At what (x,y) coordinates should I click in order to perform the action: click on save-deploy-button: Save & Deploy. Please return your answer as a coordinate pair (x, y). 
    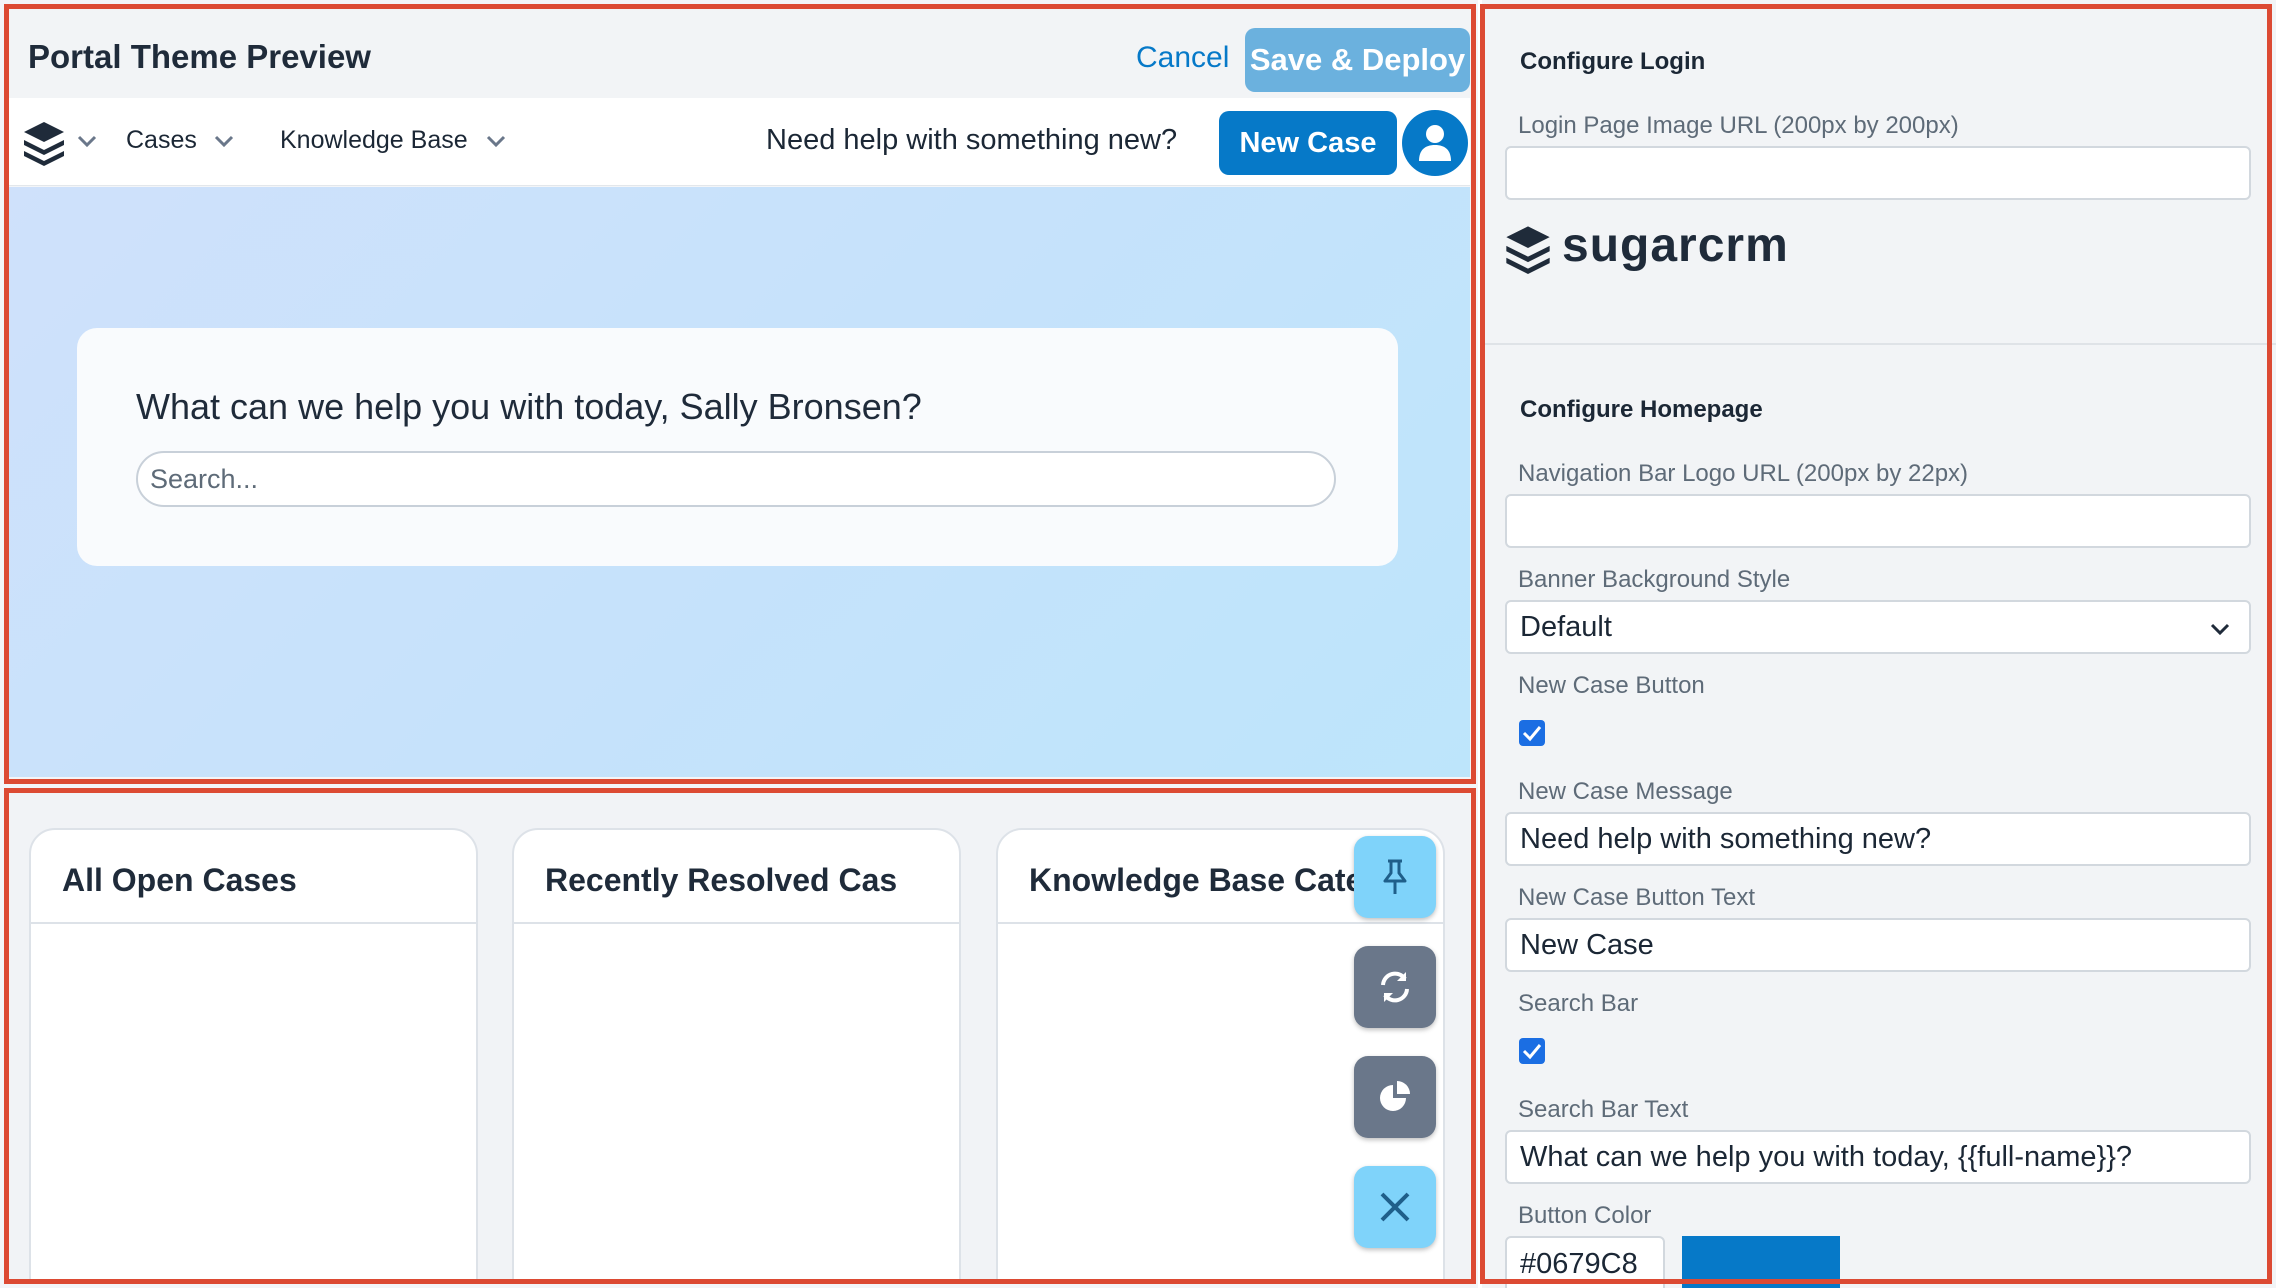
    Looking at the image, I should click on (1357, 60).